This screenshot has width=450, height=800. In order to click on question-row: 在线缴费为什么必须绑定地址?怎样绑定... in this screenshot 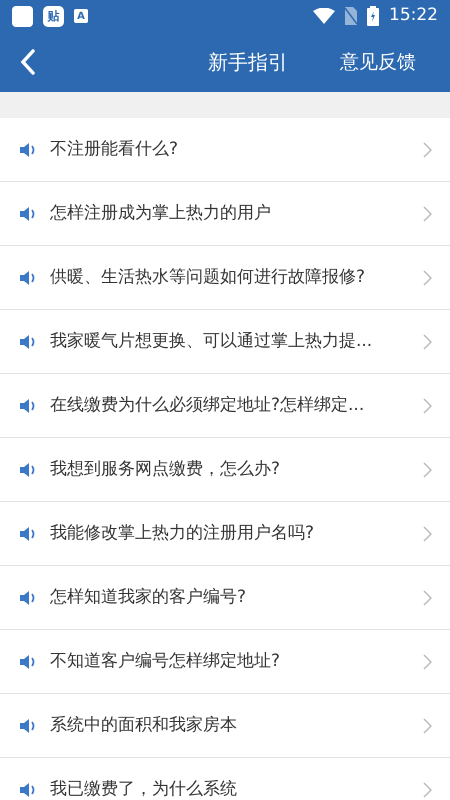, I will do `click(225, 406)`.